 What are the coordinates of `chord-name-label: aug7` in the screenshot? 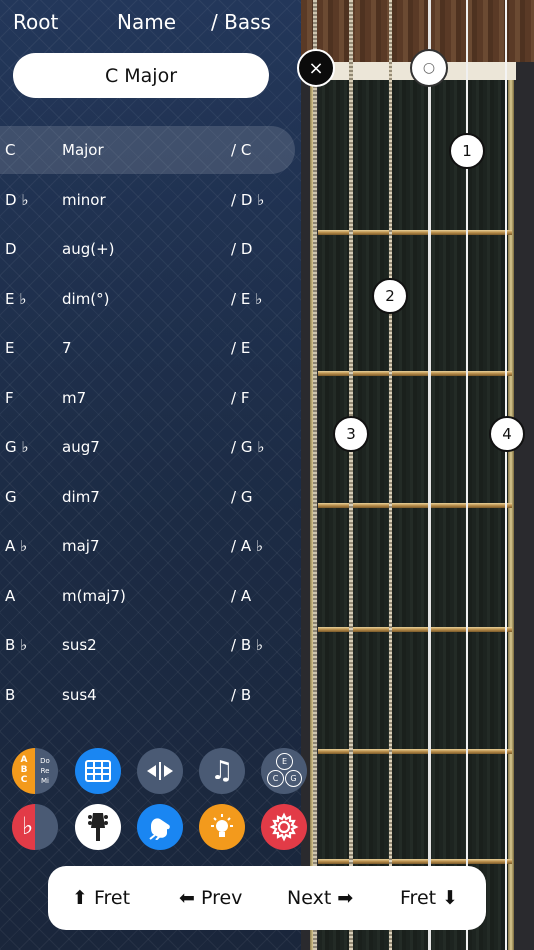 It's located at (81, 447).